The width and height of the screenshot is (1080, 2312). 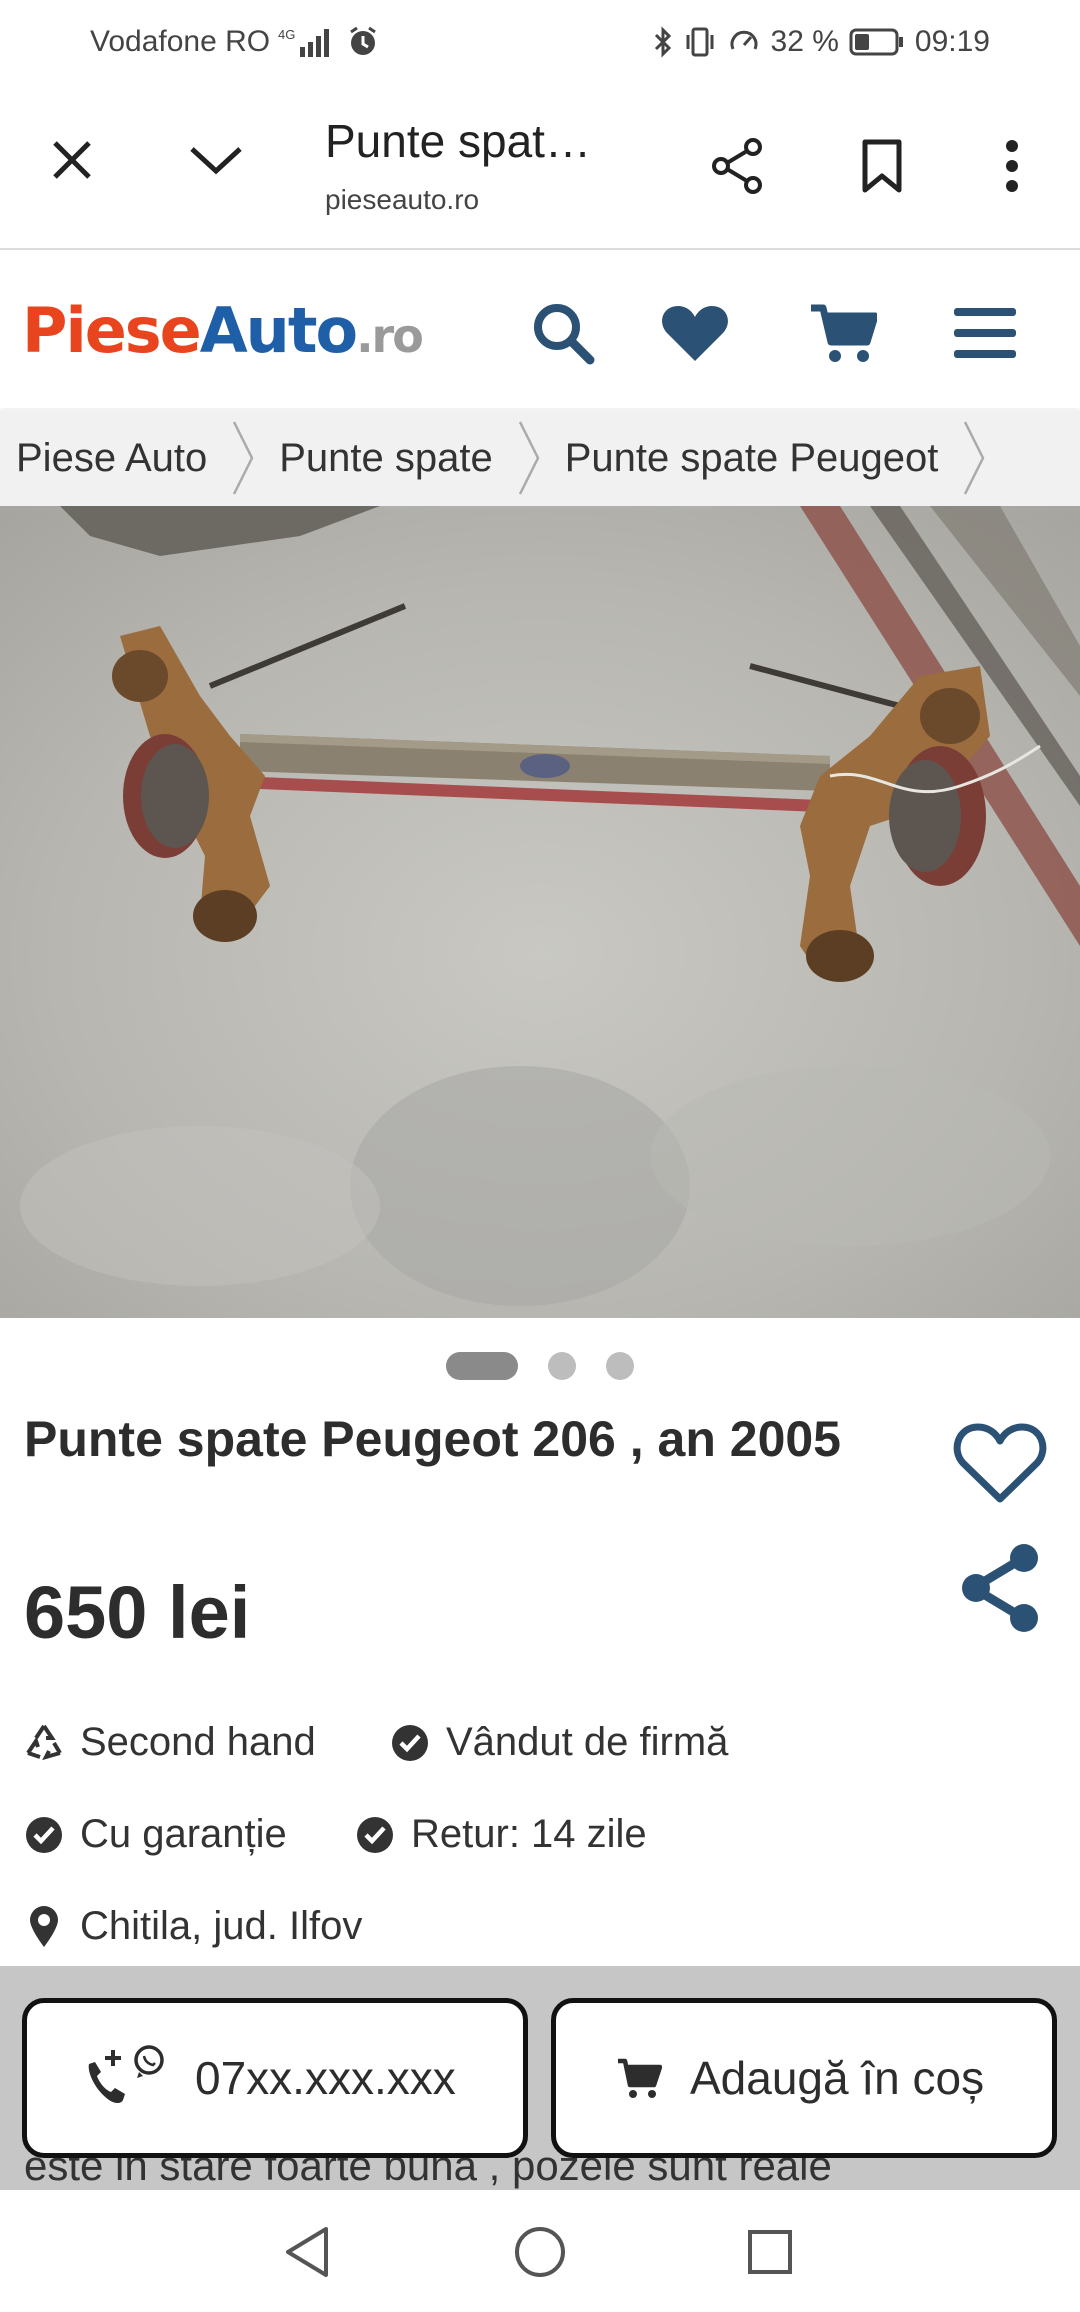 I want to click on product-title: Punte spate Peugeot 206 , an 2005, so click(x=432, y=1439).